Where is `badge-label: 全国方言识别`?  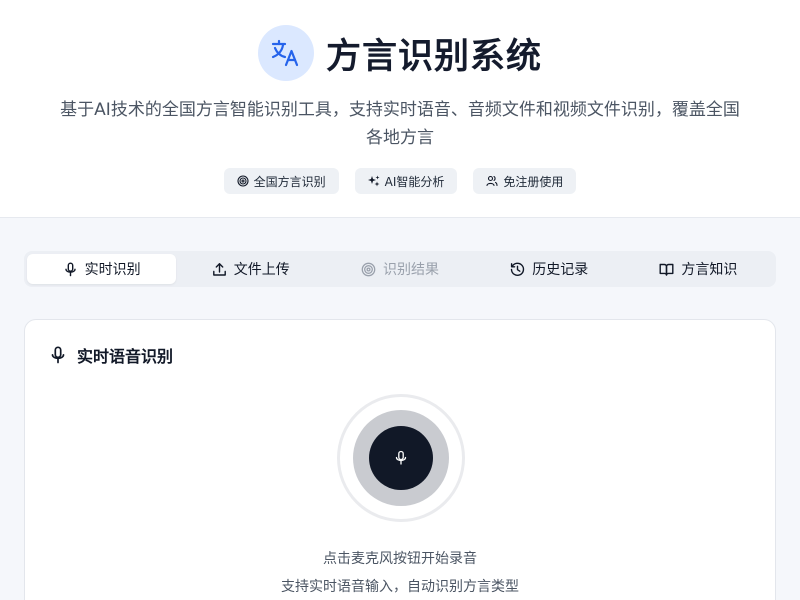
badge-label: 全国方言识别 is located at coordinates (289, 181).